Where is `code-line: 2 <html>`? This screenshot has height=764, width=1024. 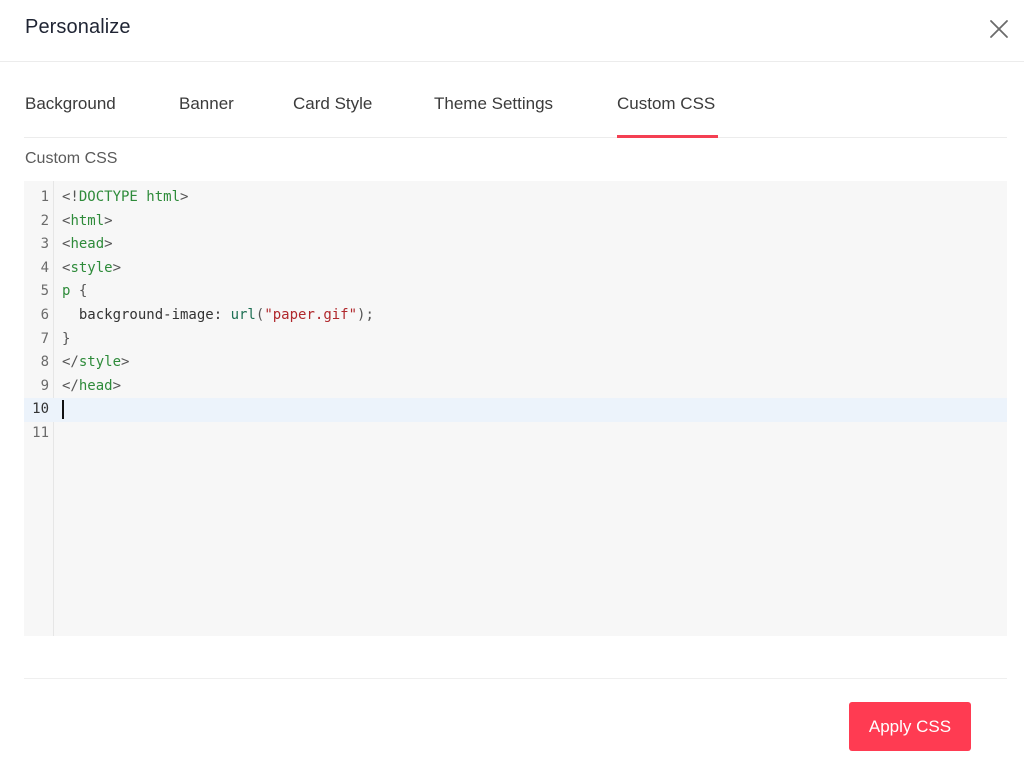
code-line: 2 <html> is located at coordinates (515, 222).